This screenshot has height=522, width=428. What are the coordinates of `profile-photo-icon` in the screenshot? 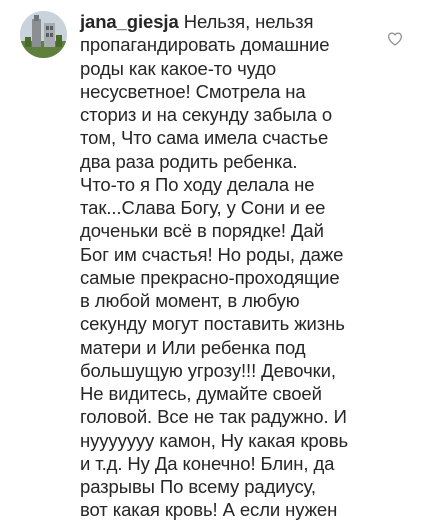 It's located at (43, 34).